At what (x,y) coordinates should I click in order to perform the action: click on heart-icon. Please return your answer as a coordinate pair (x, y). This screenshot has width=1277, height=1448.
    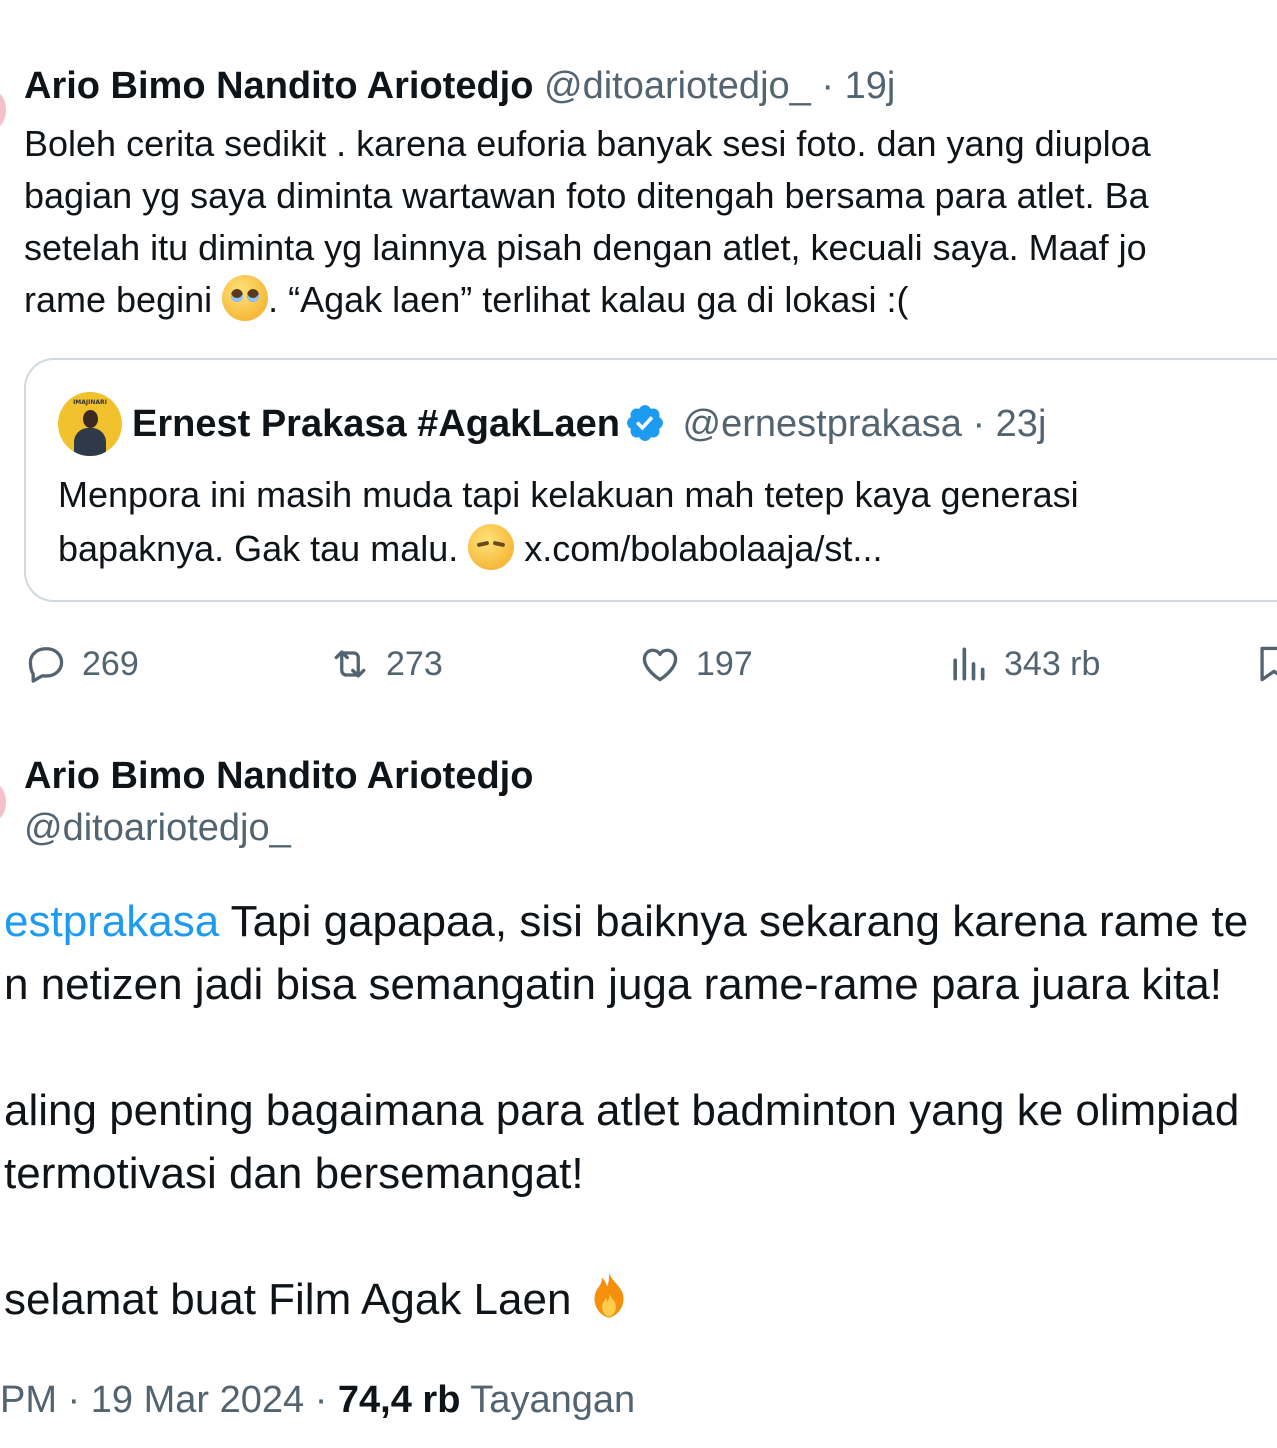
    Looking at the image, I should click on (660, 665).